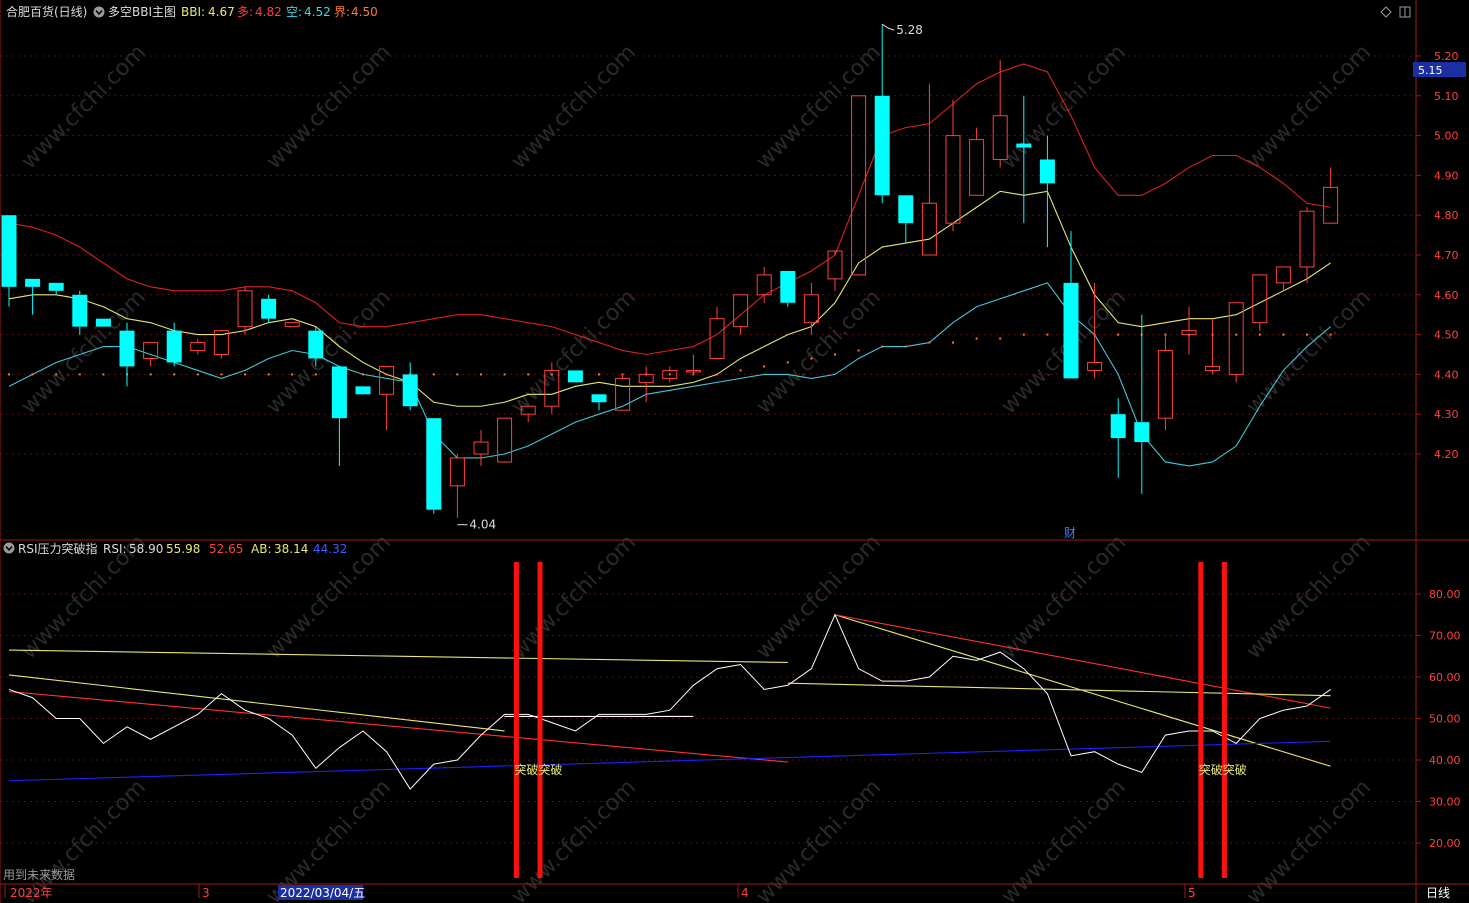 The image size is (1469, 903). What do you see at coordinates (9, 548) in the screenshot?
I see `rsi-toggle-icon` at bounding box center [9, 548].